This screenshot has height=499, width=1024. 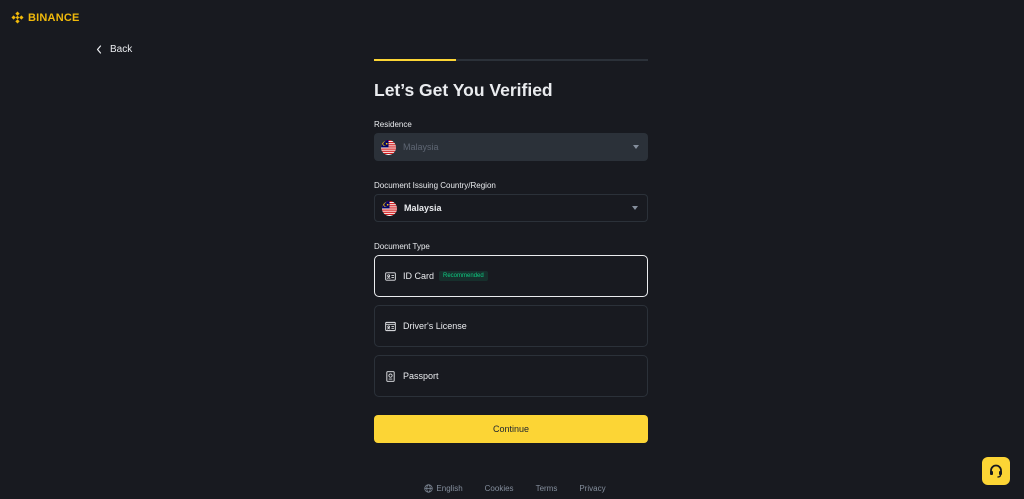 What do you see at coordinates (402, 246) in the screenshot?
I see `document-type-label: Document Type` at bounding box center [402, 246].